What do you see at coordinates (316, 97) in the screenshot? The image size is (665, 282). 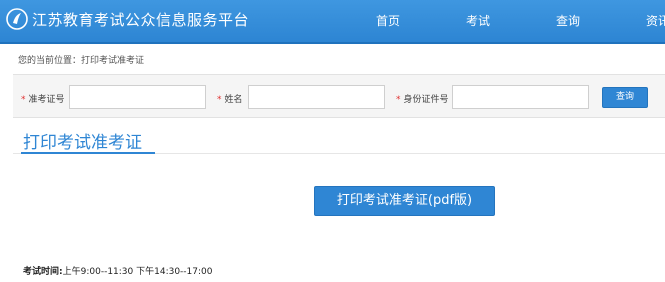 I see `name-input` at bounding box center [316, 97].